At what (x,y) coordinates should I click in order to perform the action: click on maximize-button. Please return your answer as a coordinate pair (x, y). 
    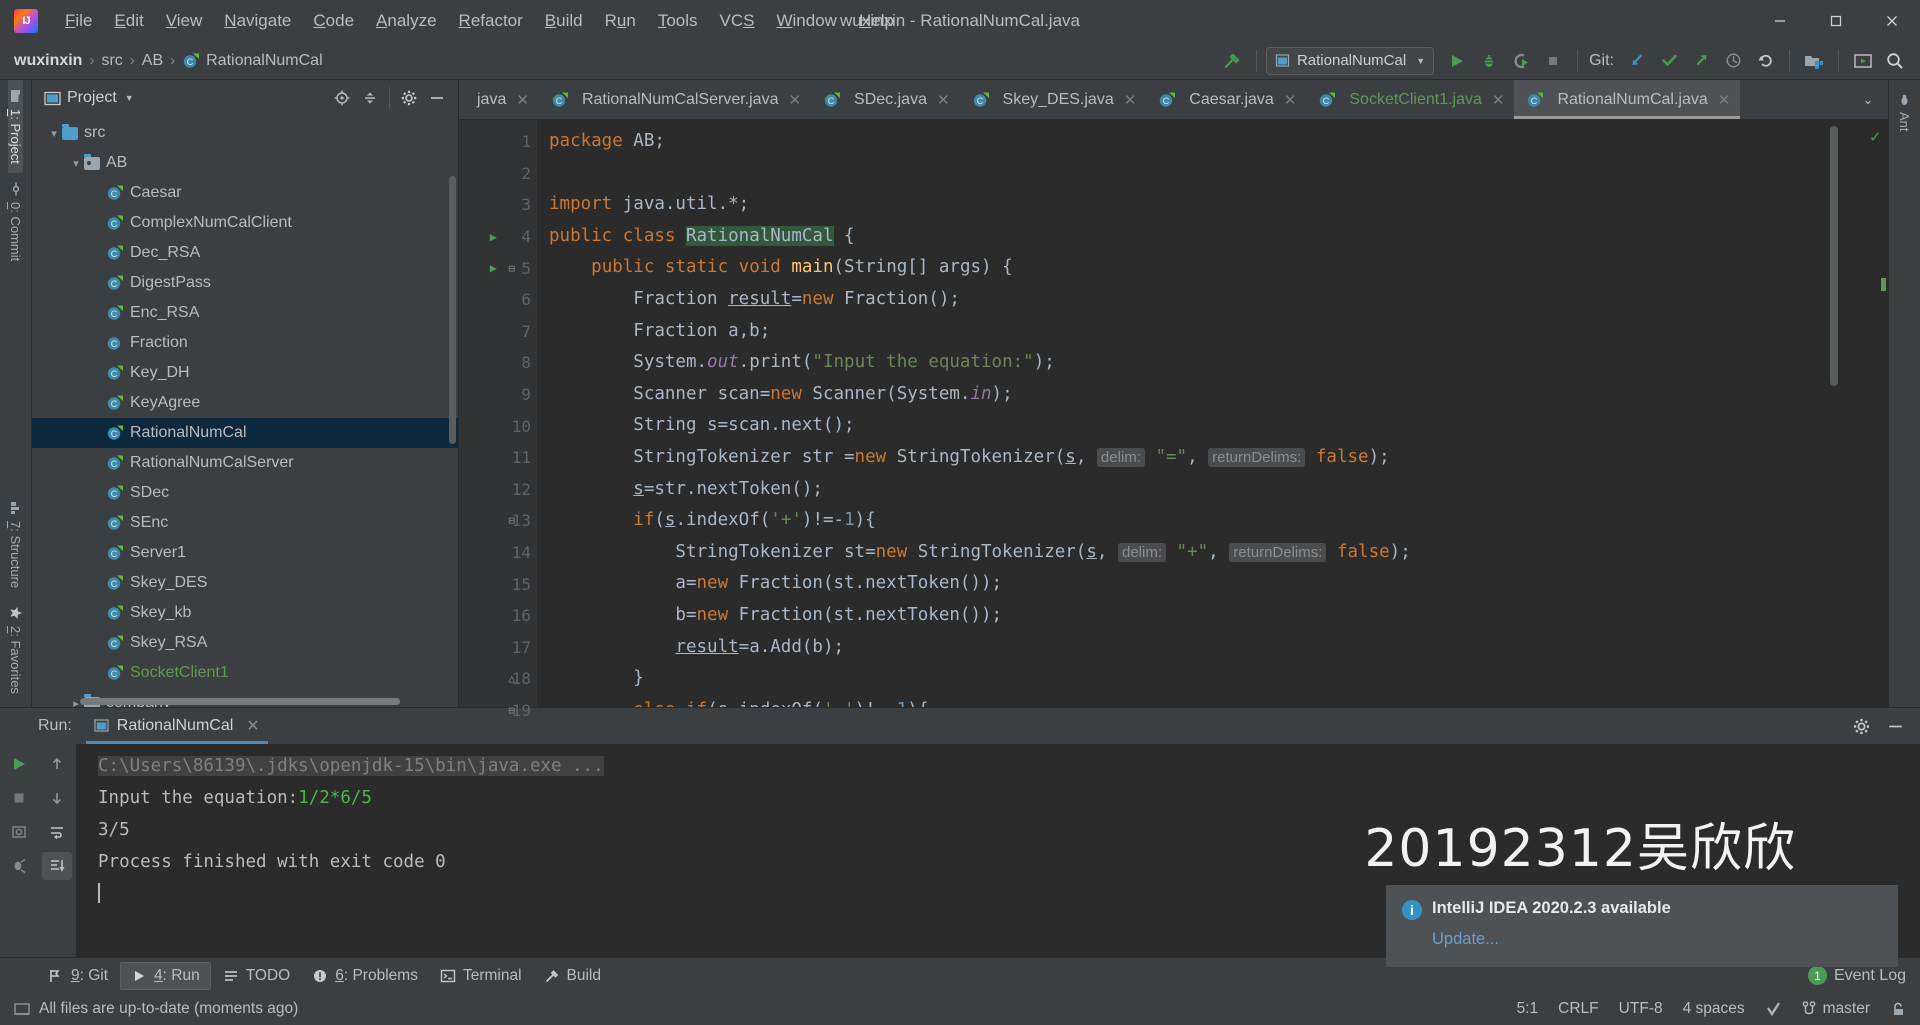
    Looking at the image, I should click on (1836, 21).